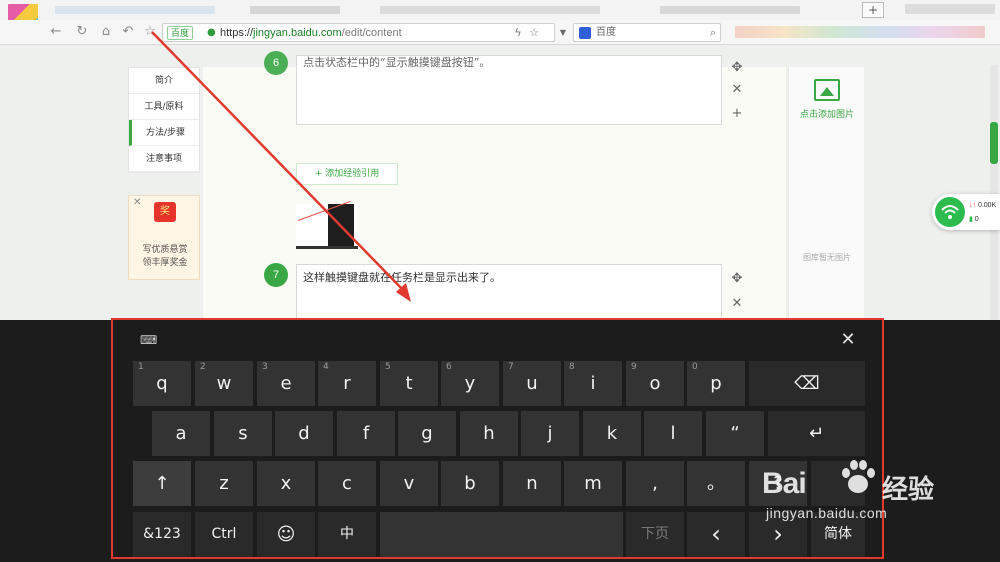 Image resolution: width=1000 pixels, height=562 pixels. I want to click on gallery-empty-label: 图库暂无图片, so click(827, 257).